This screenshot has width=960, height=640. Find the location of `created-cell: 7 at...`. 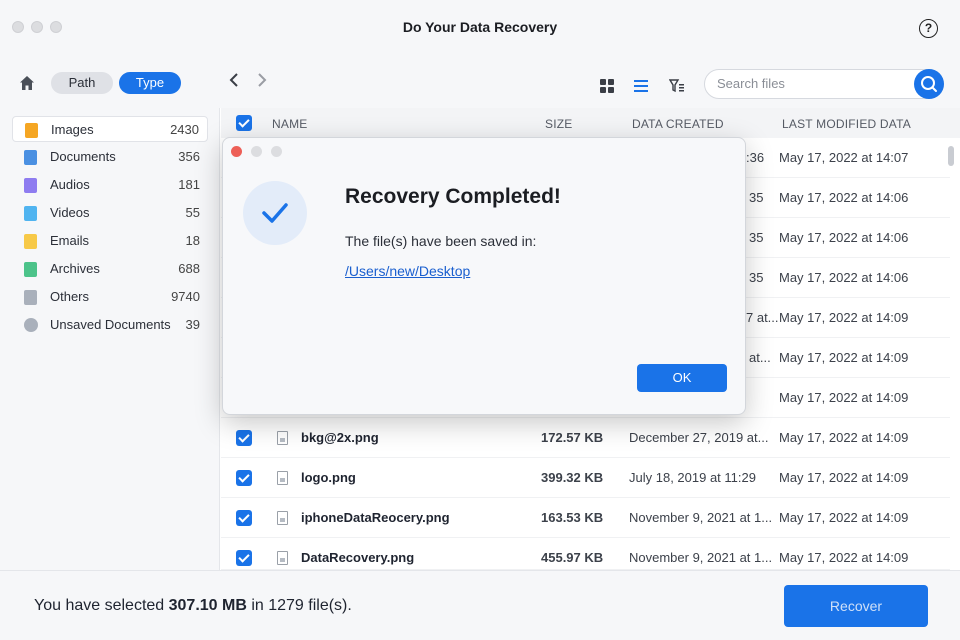

created-cell: 7 at... is located at coordinates (762, 317).